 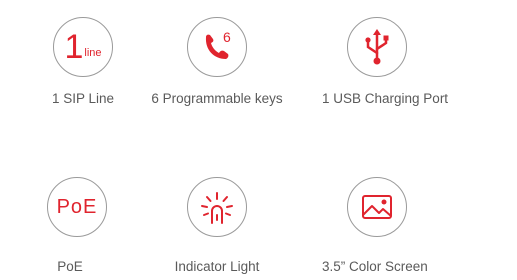 I want to click on feature-label-poe: PoE, so click(x=70, y=266).